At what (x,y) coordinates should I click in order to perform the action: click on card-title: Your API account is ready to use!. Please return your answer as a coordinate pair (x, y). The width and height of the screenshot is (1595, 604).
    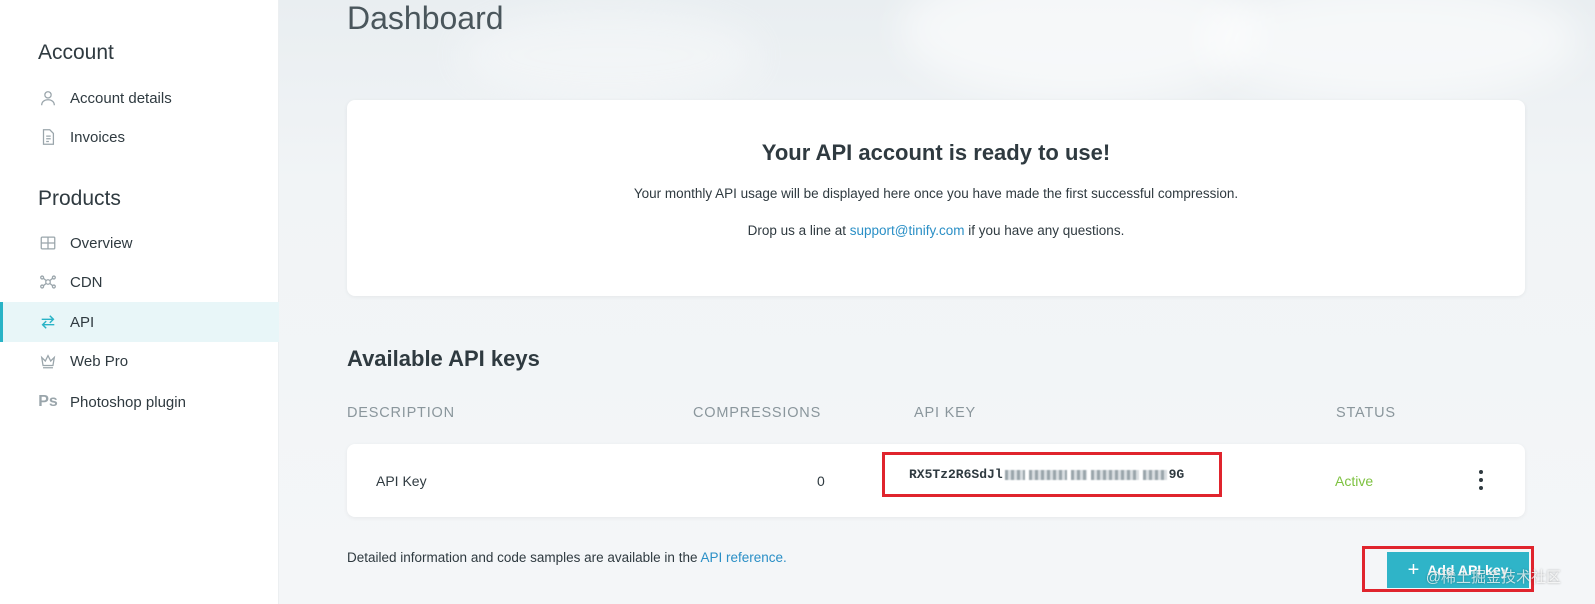
    Looking at the image, I should click on (936, 152).